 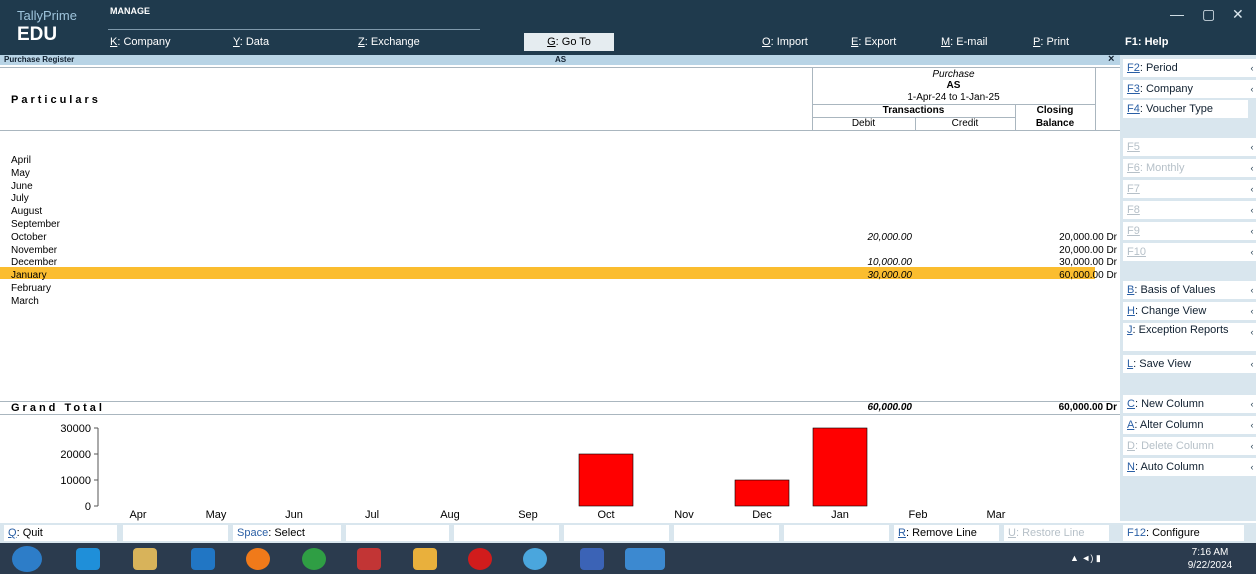 What do you see at coordinates (645, 559) in the screenshot?
I see `active-window-icon` at bounding box center [645, 559].